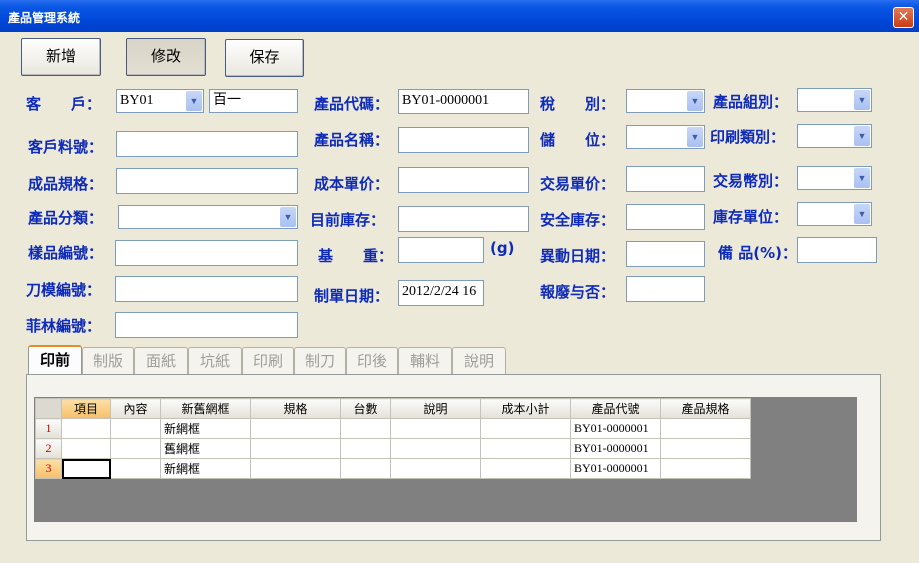 The height and width of the screenshot is (563, 919). What do you see at coordinates (705, 408) in the screenshot?
I see `column-header: 產品規格` at bounding box center [705, 408].